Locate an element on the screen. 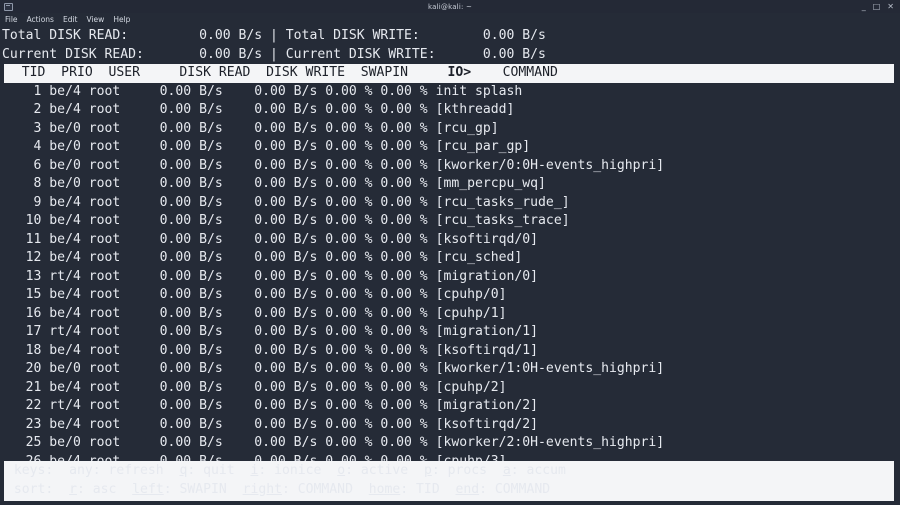 This screenshot has height=505, width=900. title-bar: kali@kali: ~ _ □ ✕ is located at coordinates (450, 6).